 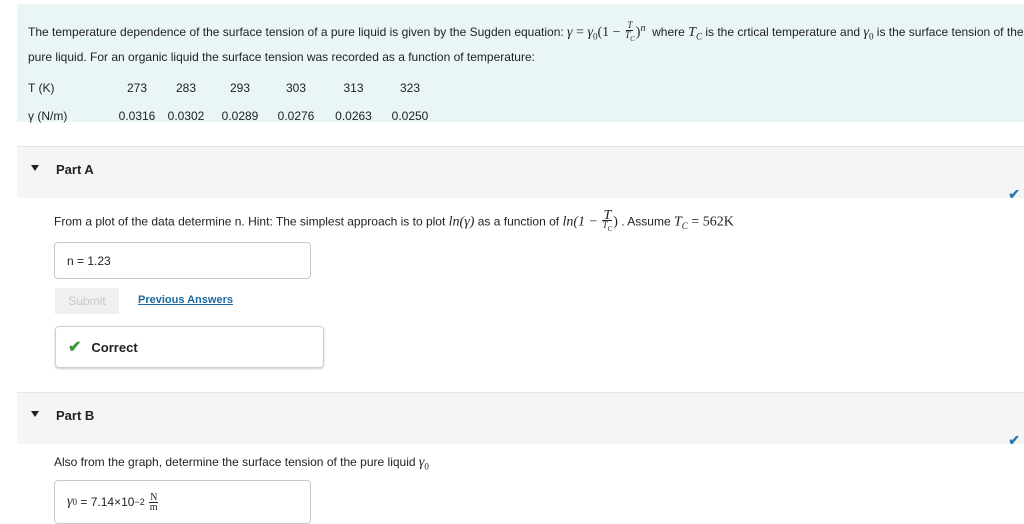 I want to click on table-row: T (K) 273 283 293 303 313 323, so click(x=233, y=88).